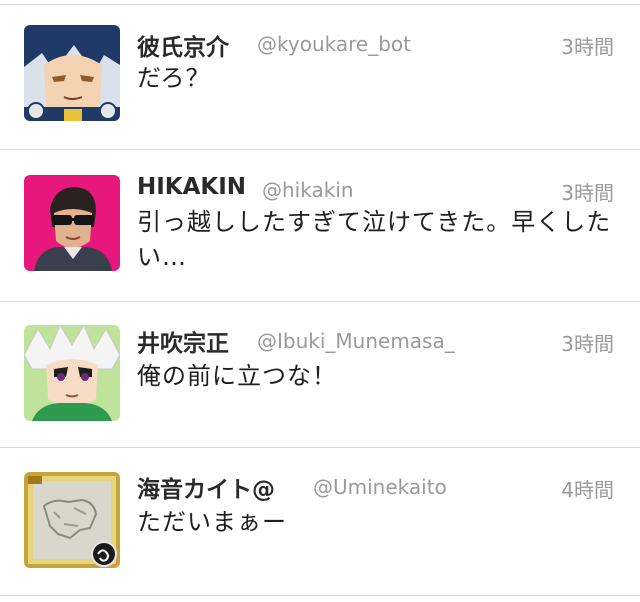 The width and height of the screenshot is (640, 602). What do you see at coordinates (380, 487) in the screenshot?
I see `user-handle: @Uminekaito` at bounding box center [380, 487].